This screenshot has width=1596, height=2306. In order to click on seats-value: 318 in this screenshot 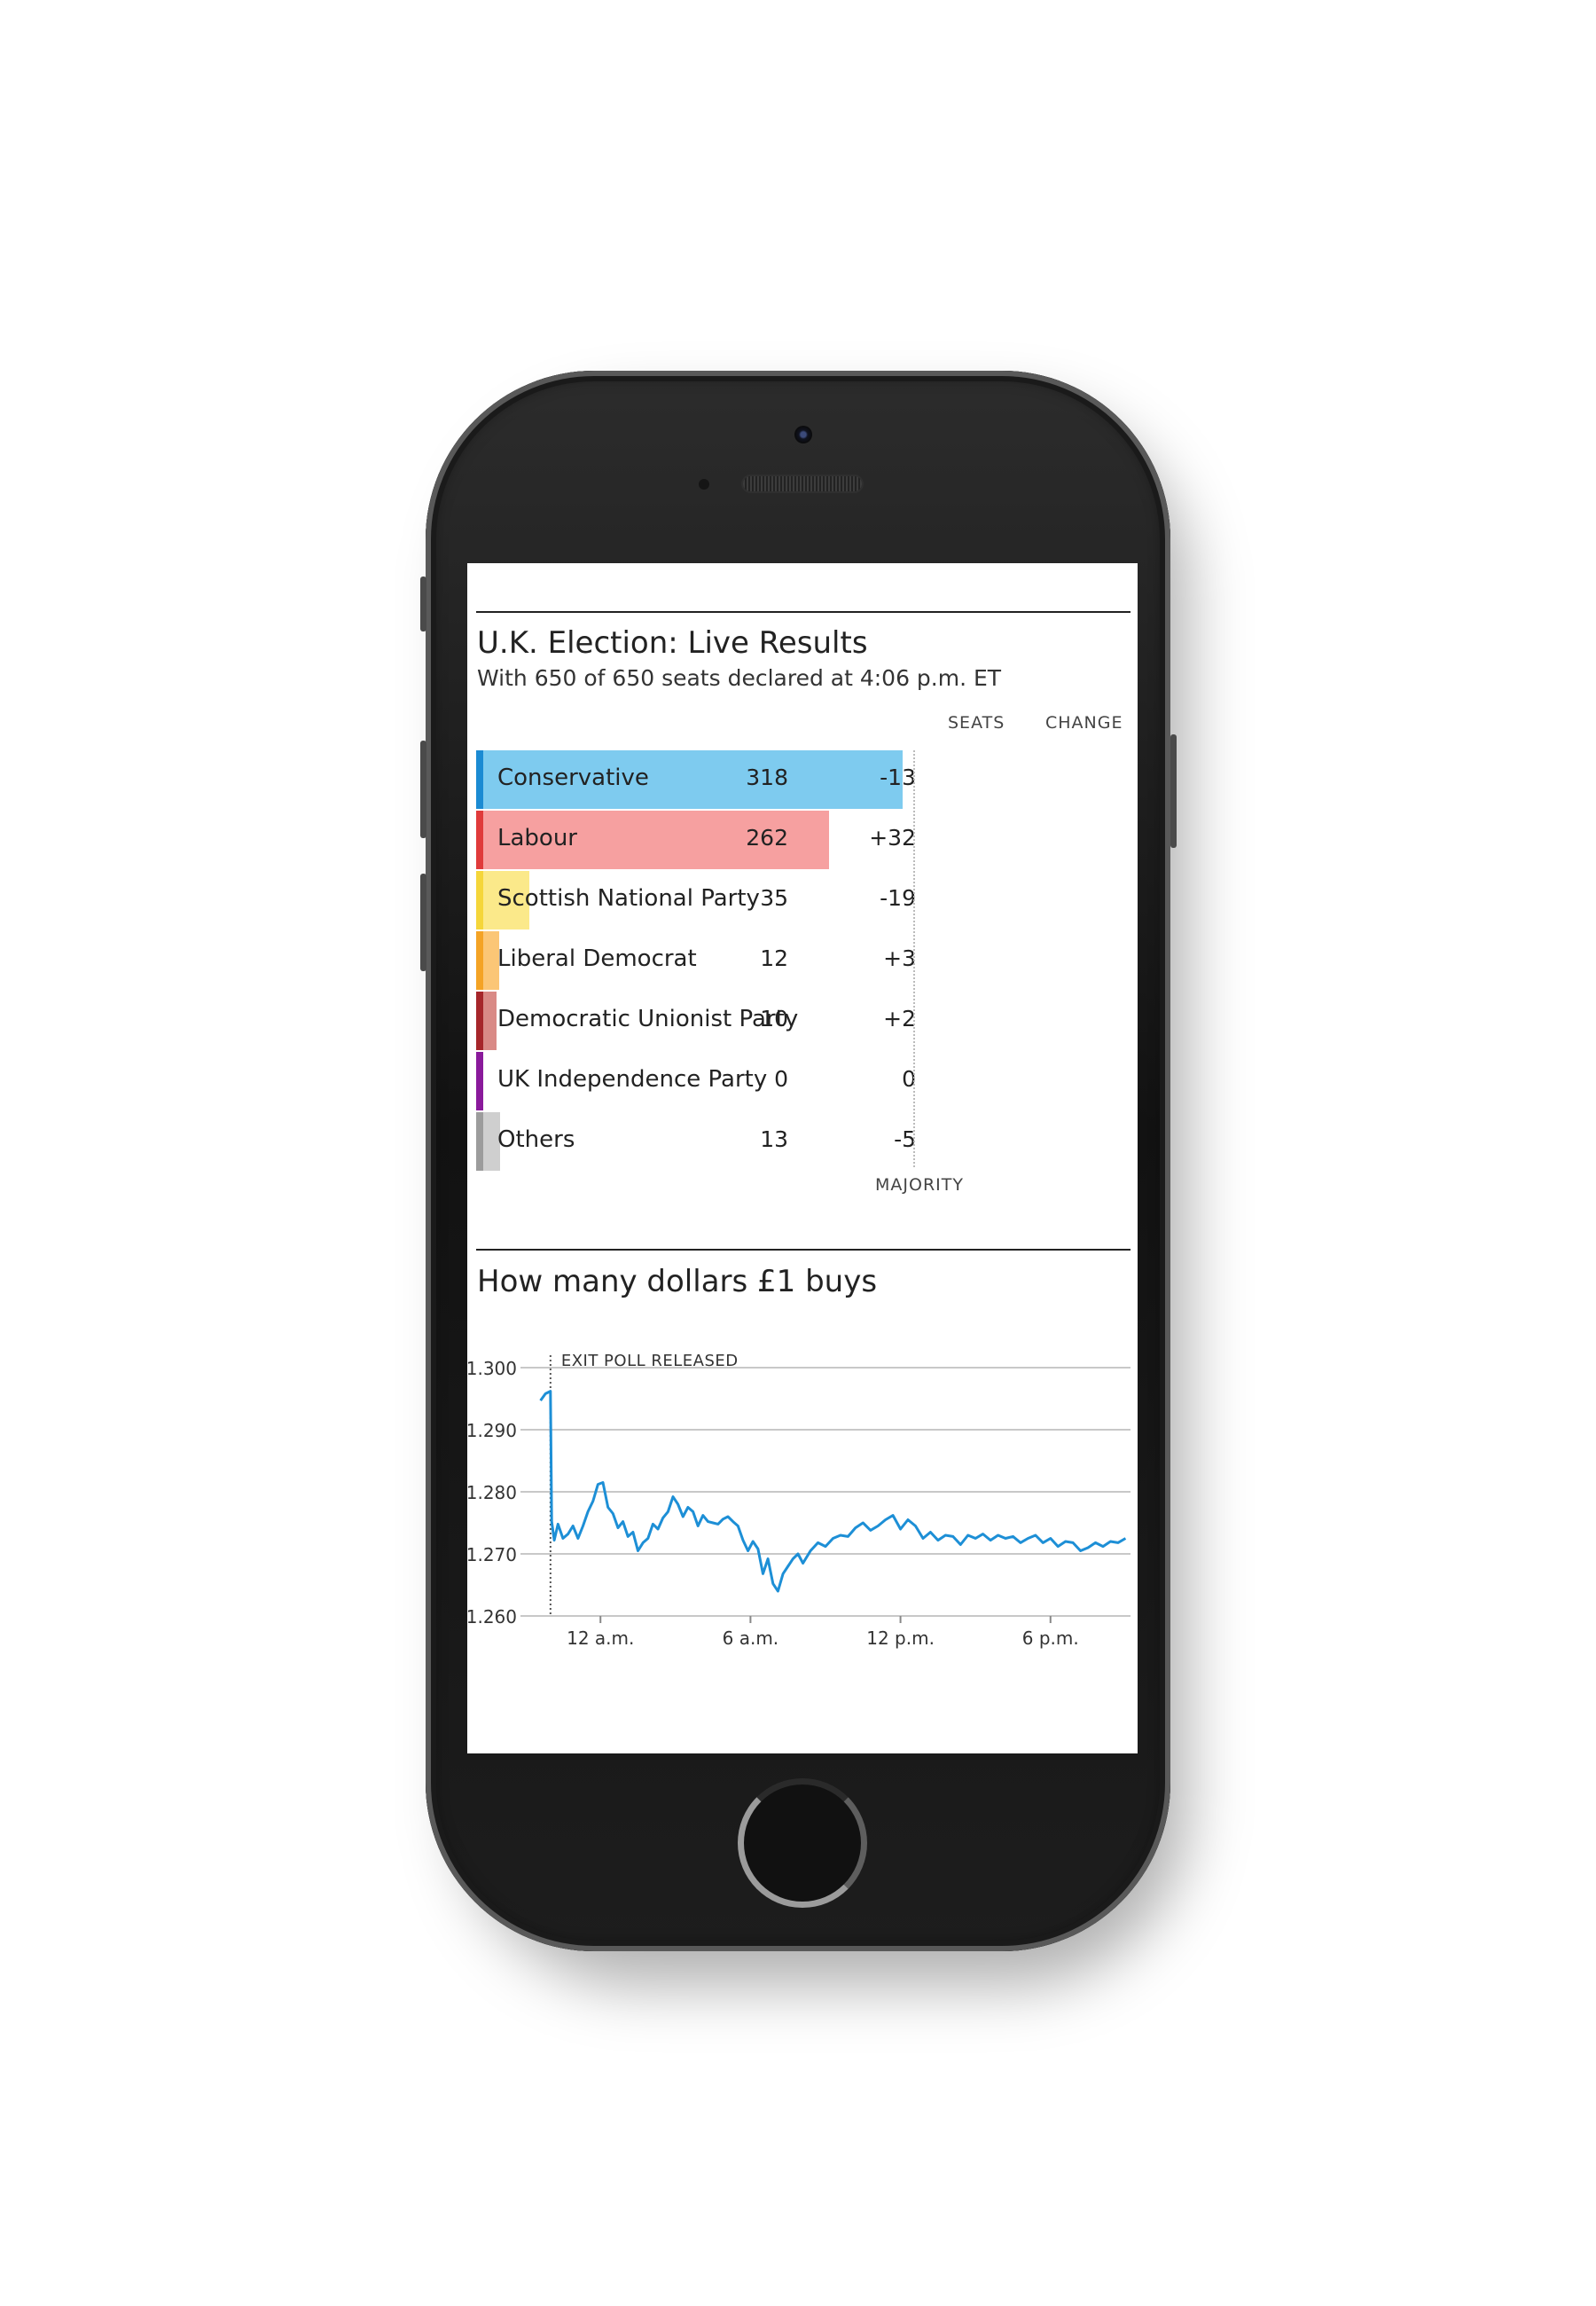, I will do `click(767, 777)`.